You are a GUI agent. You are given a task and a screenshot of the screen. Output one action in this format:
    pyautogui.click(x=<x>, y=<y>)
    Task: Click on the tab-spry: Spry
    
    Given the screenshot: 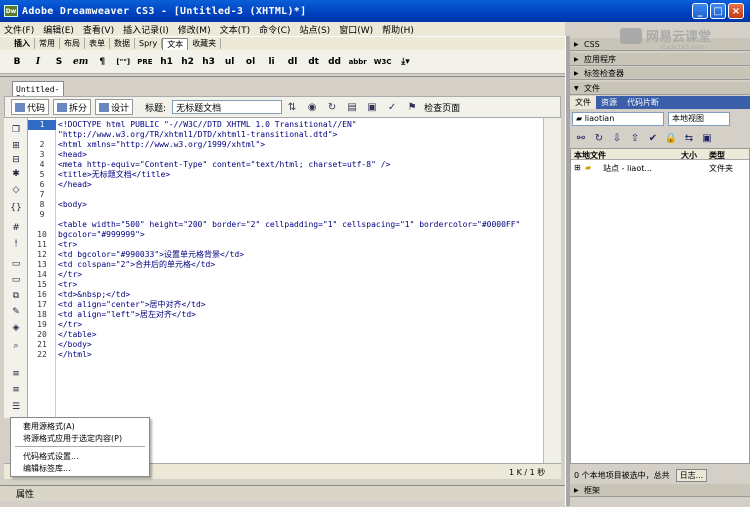 What is the action you would take?
    pyautogui.click(x=149, y=43)
    